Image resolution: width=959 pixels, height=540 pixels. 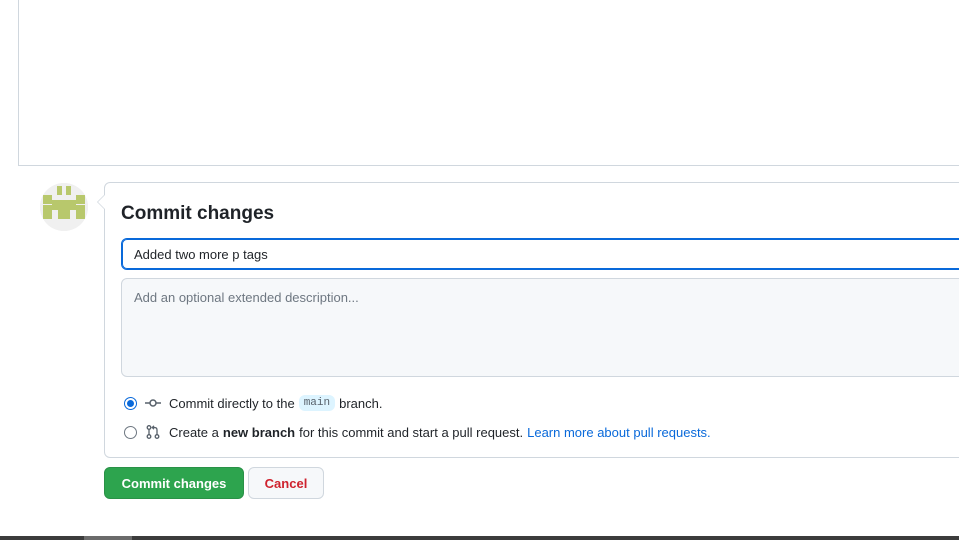 I want to click on new-branch-bold: new branch, so click(x=259, y=432).